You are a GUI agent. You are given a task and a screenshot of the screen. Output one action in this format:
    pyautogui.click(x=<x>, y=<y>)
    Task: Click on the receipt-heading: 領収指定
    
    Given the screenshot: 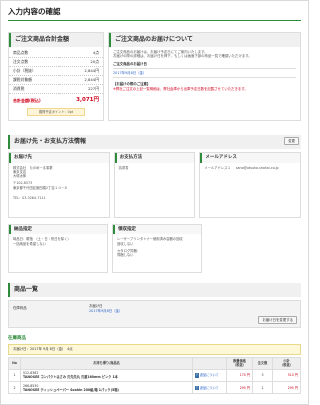 What is the action you would take?
    pyautogui.click(x=157, y=229)
    